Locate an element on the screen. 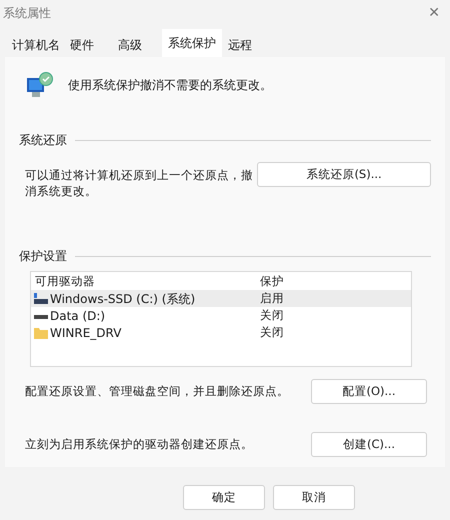 This screenshot has width=450, height=520. computer-shield-icon is located at coordinates (39, 85).